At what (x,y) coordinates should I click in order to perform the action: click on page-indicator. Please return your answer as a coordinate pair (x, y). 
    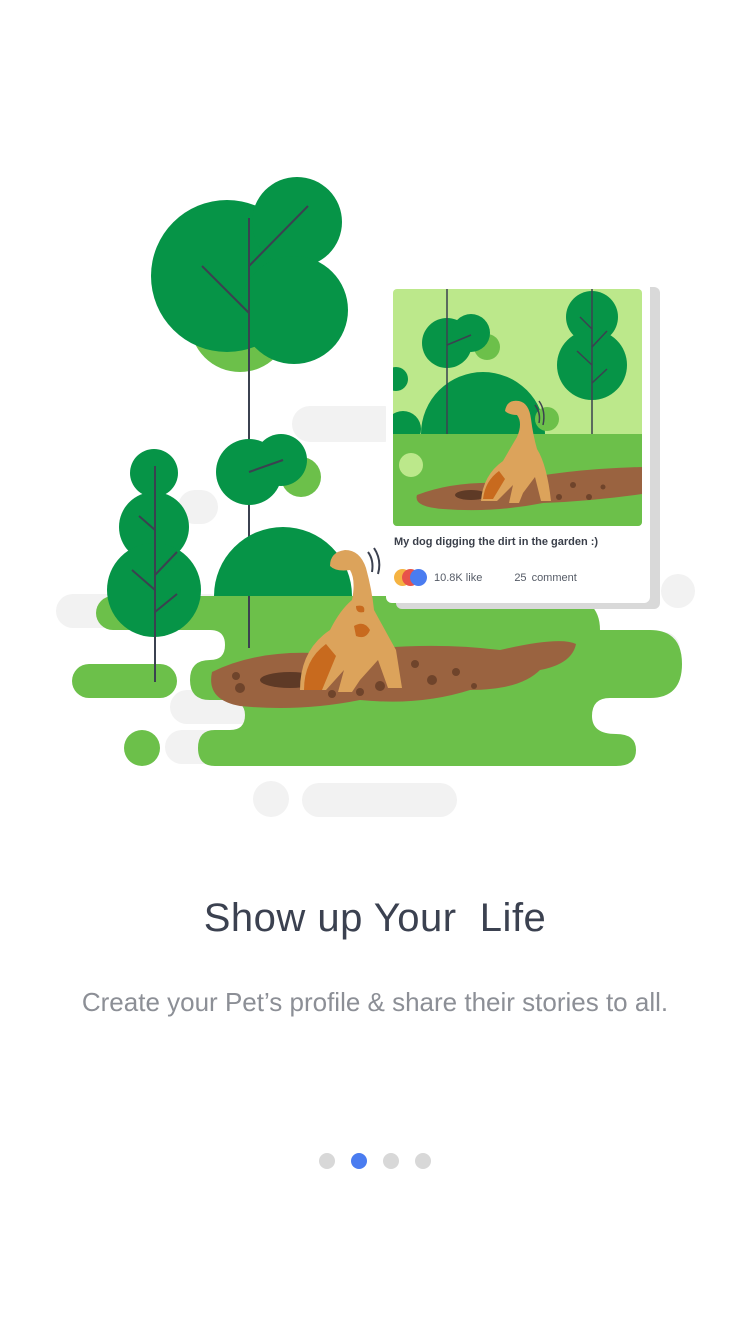
    Looking at the image, I should click on (375, 1161).